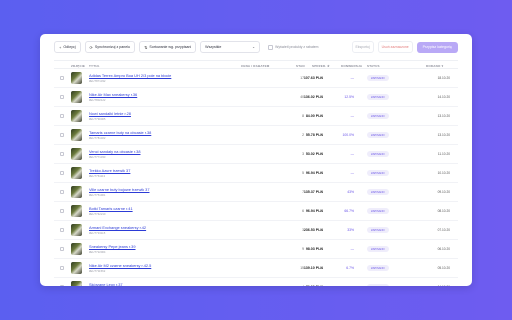  Describe the element at coordinates (395, 47) in the screenshot. I see `delete-selected-button: Usuń zaznaczone` at that location.